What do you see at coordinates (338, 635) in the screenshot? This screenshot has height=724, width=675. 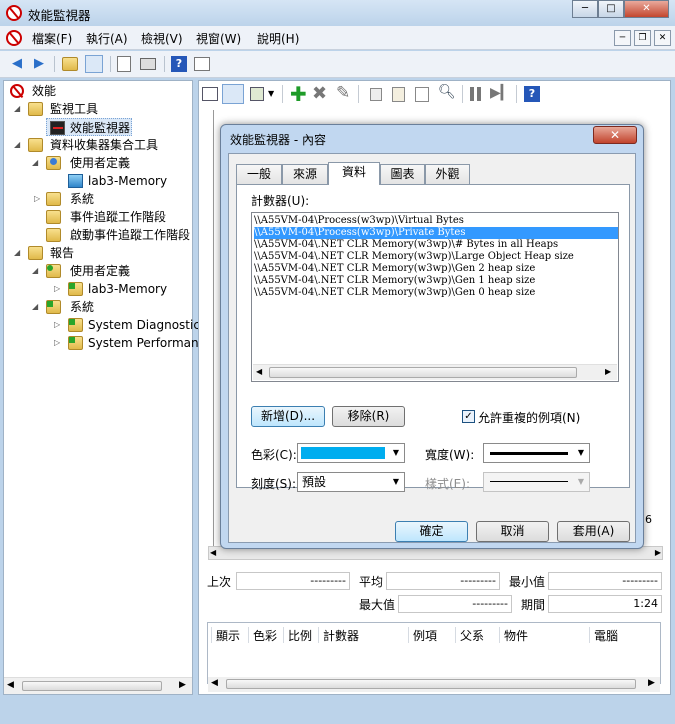 I see `legend-header-counter: 計數器` at bounding box center [338, 635].